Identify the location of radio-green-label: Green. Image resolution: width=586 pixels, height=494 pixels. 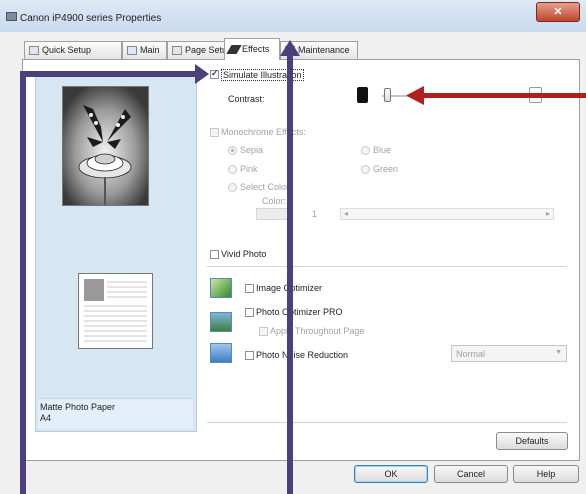
(386, 169).